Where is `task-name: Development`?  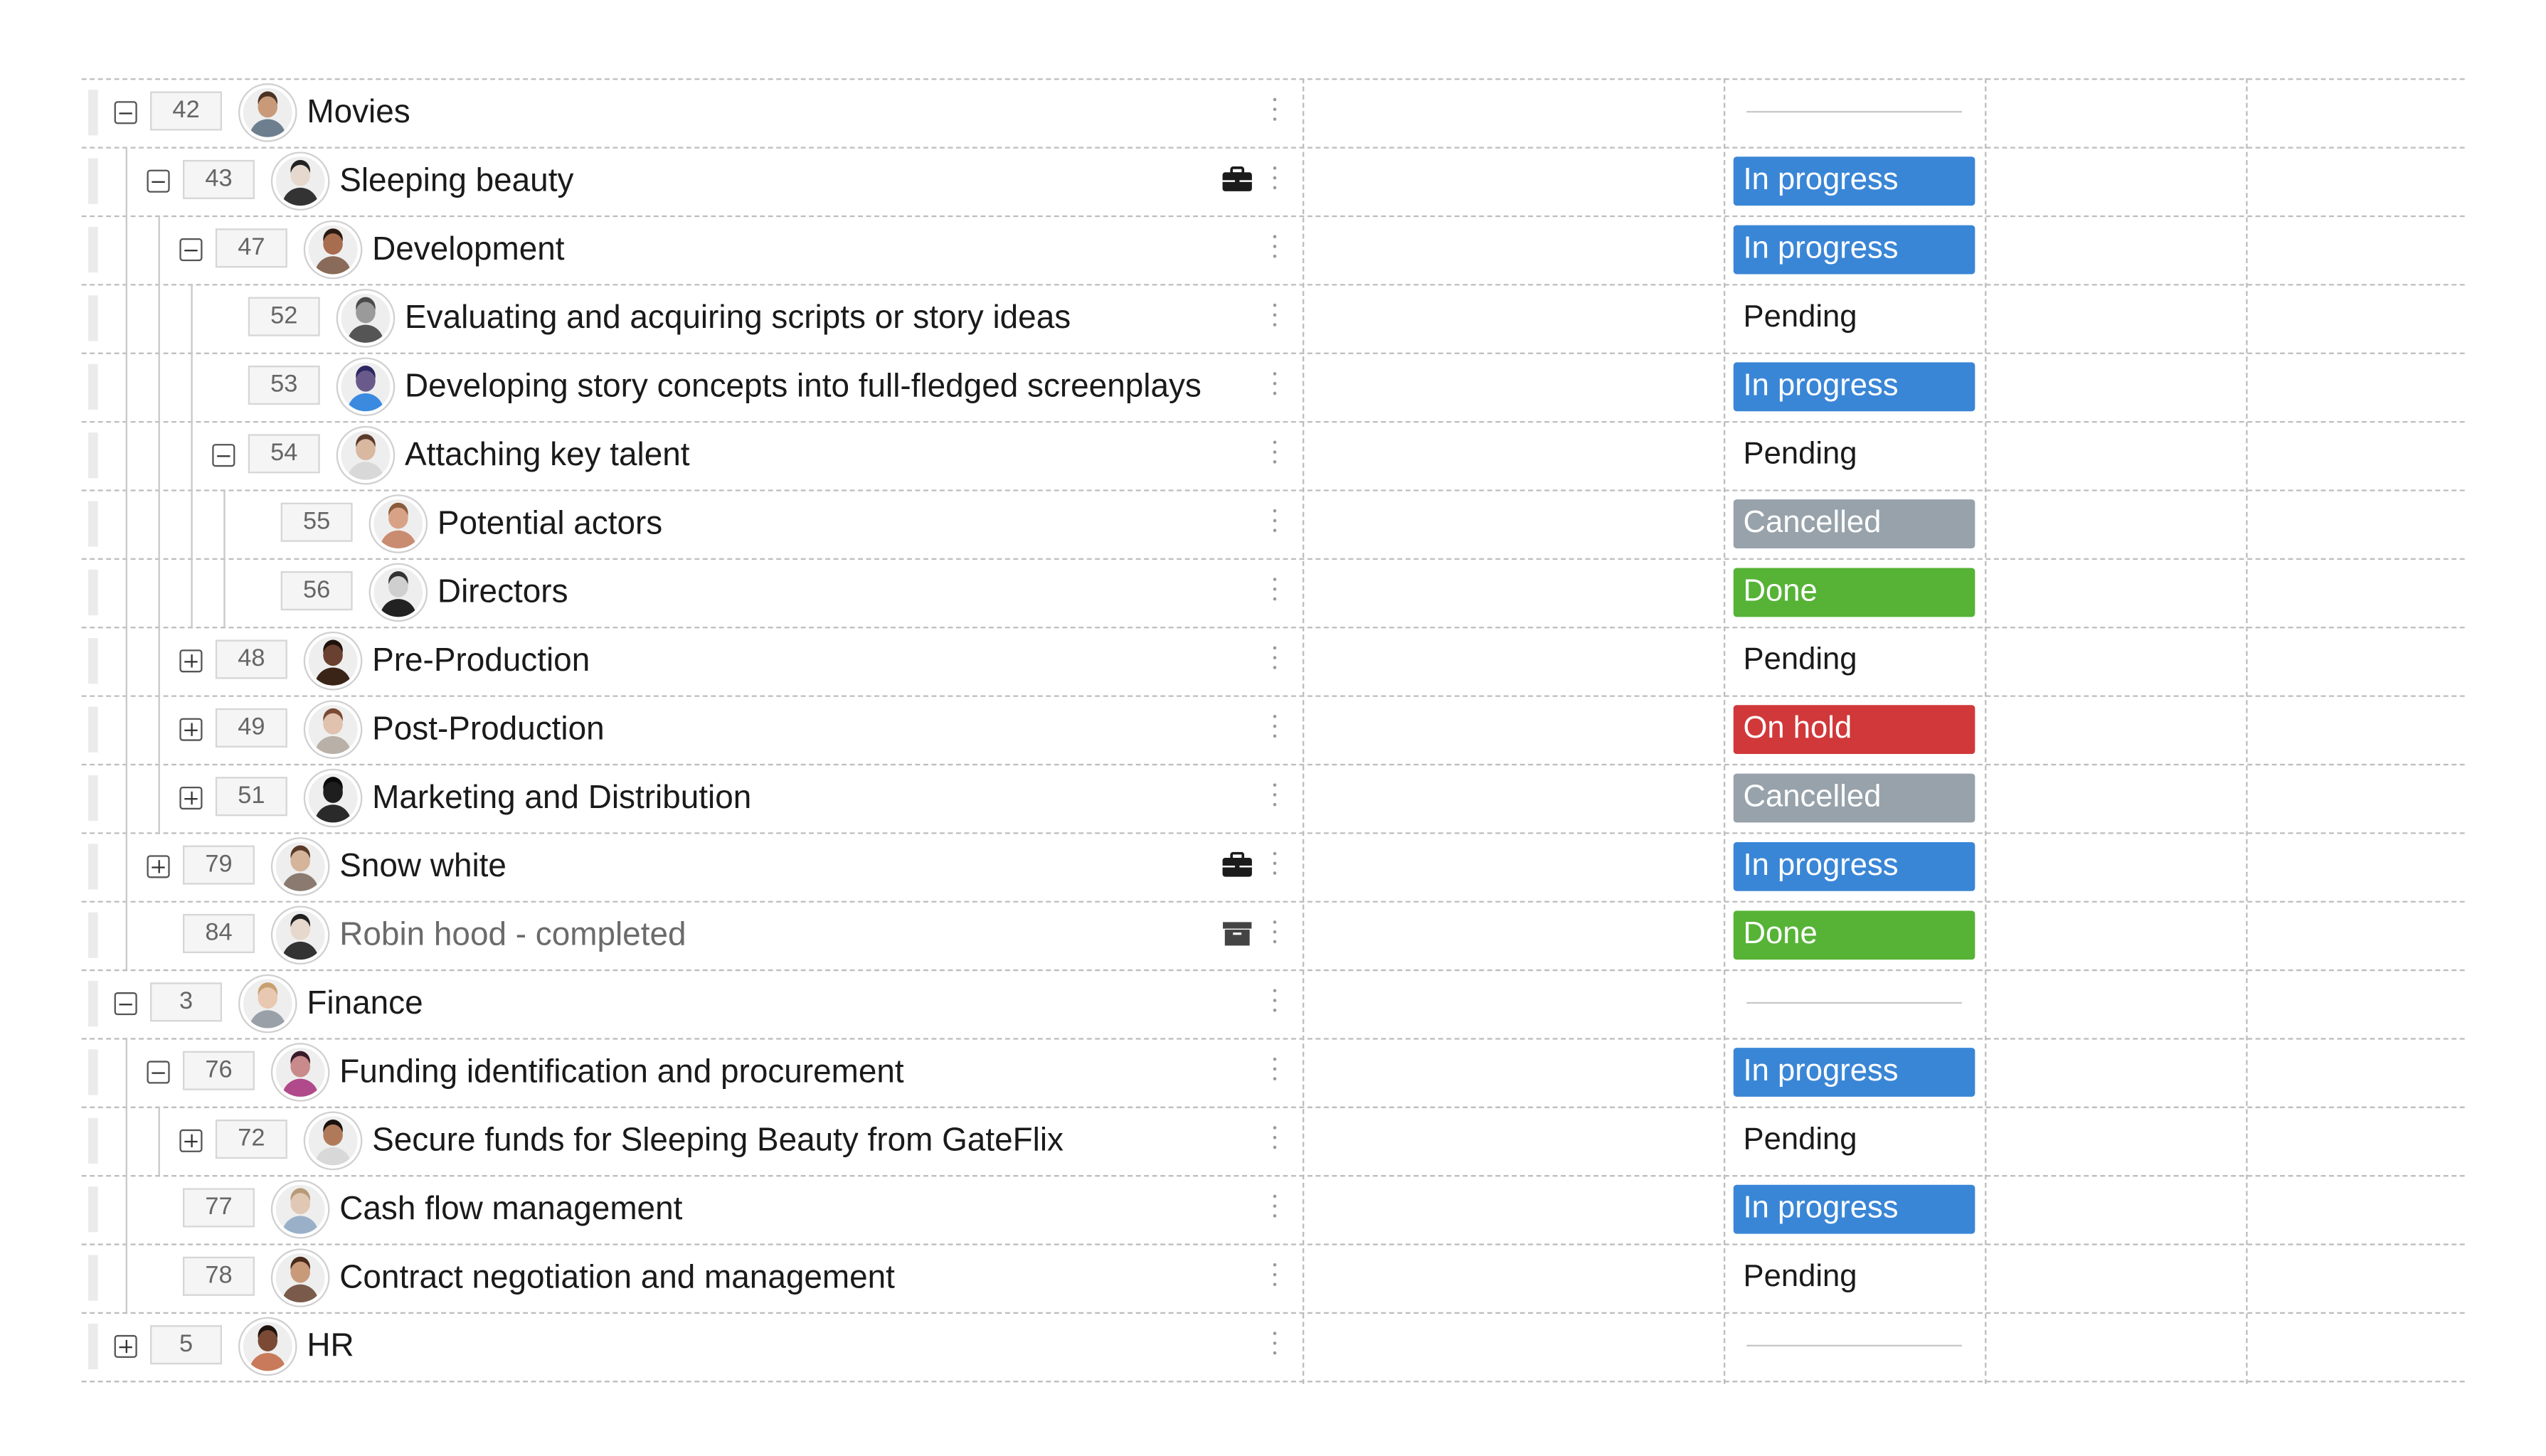
task-name: Development is located at coordinates (468, 250).